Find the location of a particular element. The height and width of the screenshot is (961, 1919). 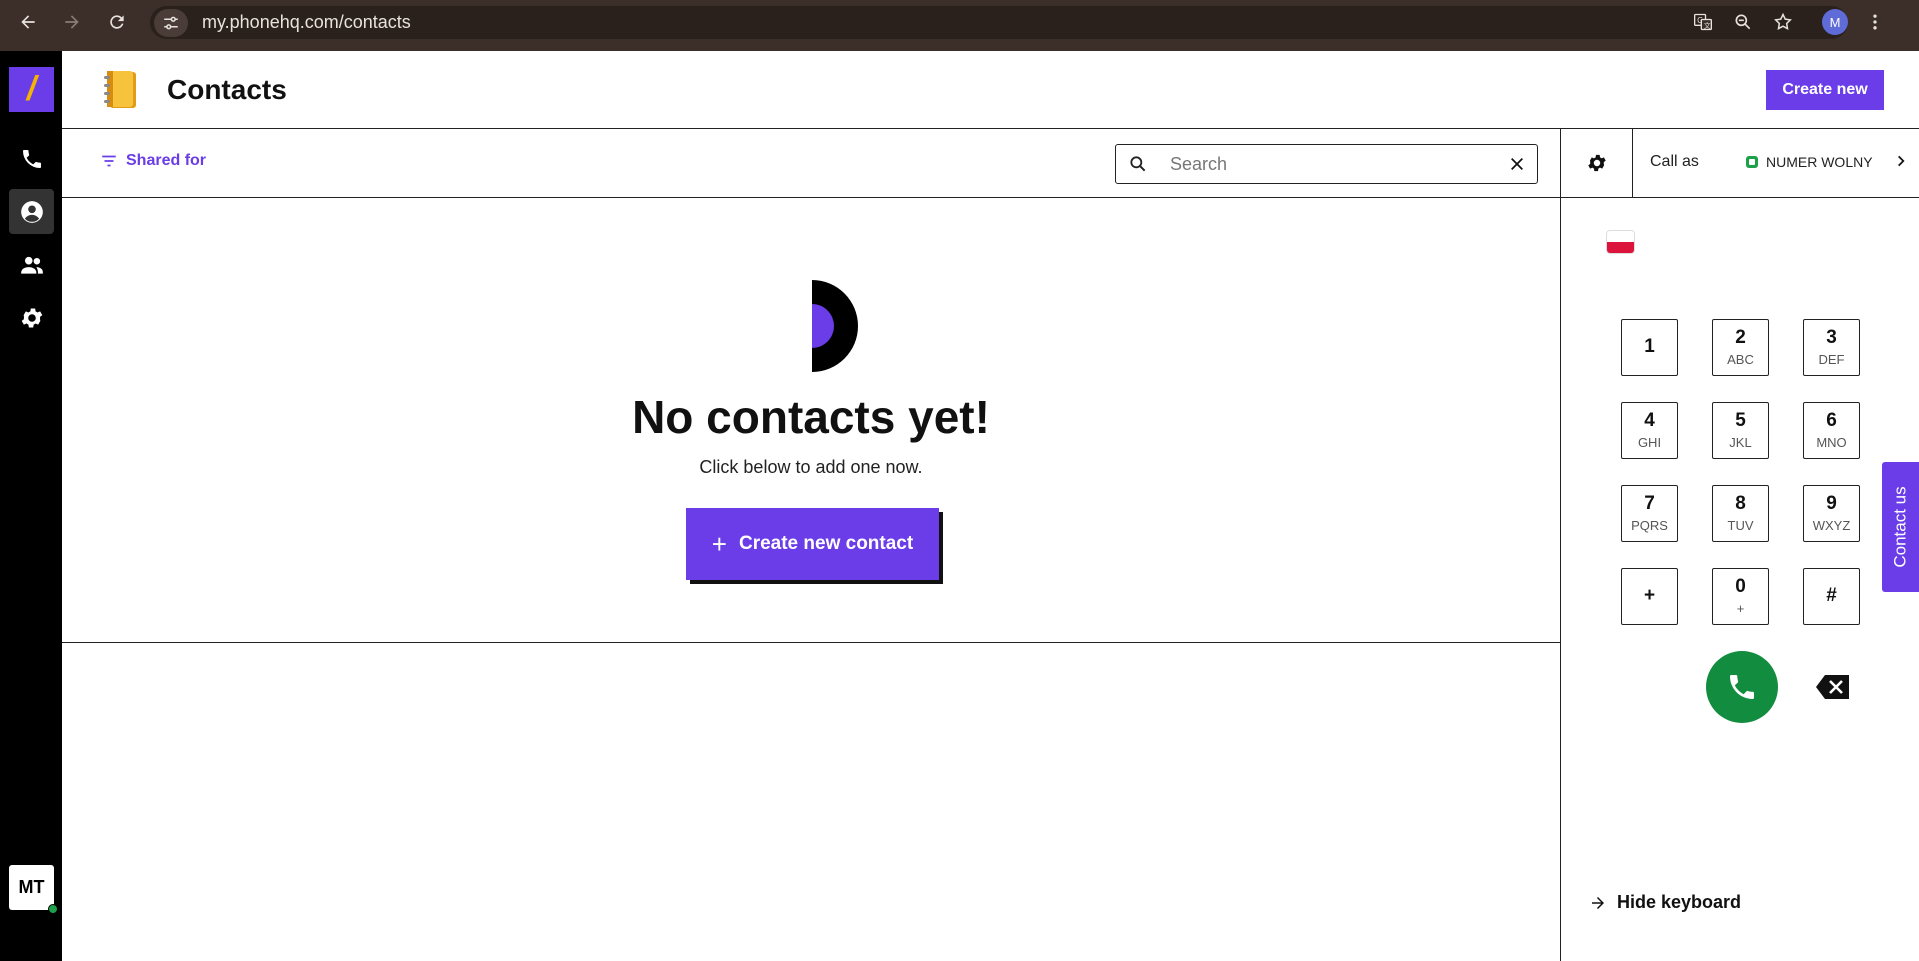

dial-key-letters: DEF is located at coordinates (1831, 360).